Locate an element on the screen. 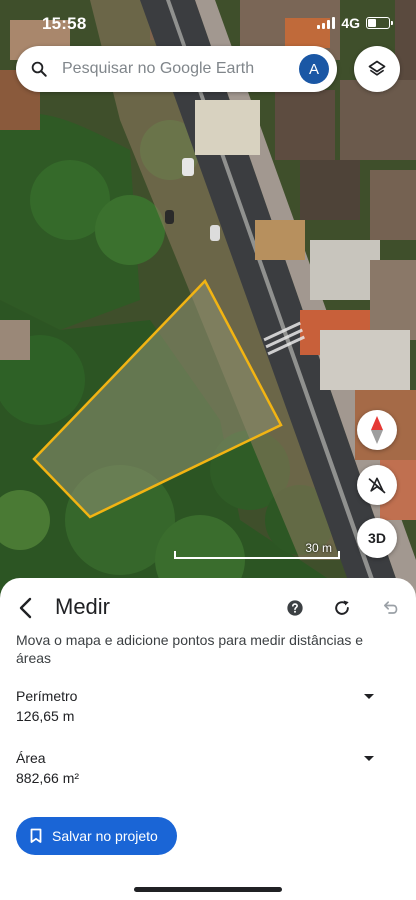 The image size is (416, 900). tilt-button is located at coordinates (377, 485).